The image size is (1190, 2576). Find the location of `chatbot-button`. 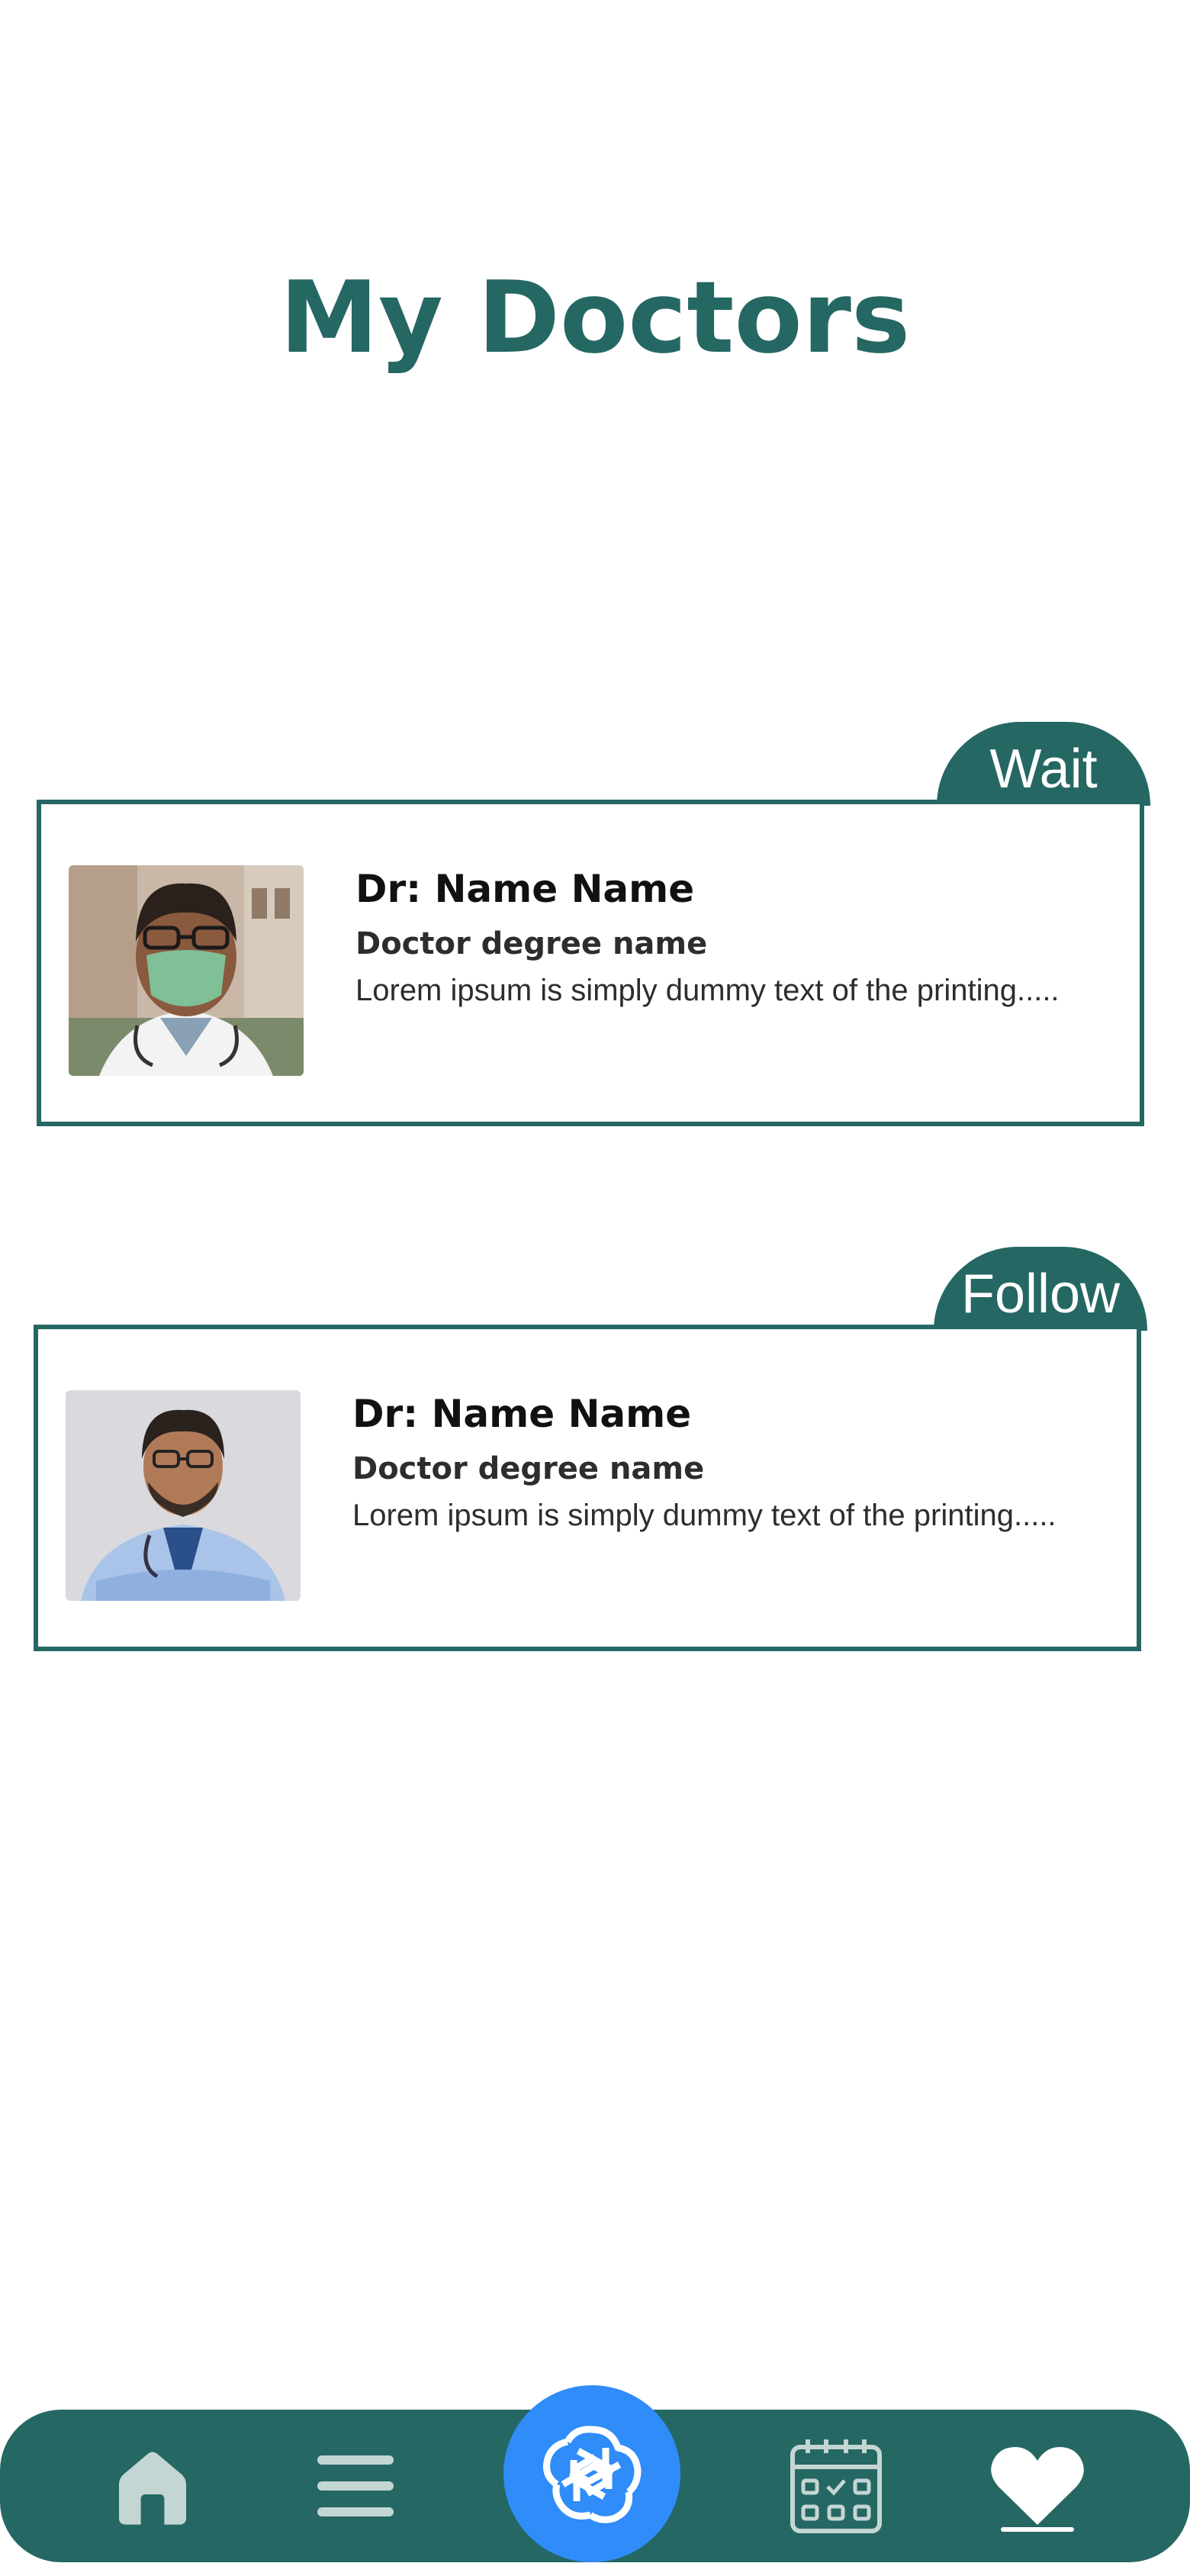

chatbot-button is located at coordinates (591, 2473).